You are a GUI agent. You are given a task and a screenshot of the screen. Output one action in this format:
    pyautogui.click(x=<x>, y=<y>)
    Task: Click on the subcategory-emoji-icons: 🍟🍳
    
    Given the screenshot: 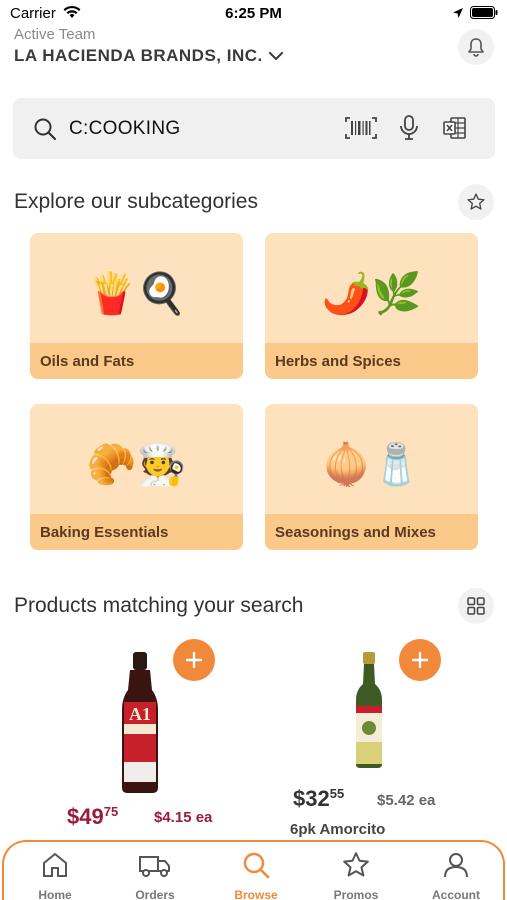 What is the action you would take?
    pyautogui.click(x=136, y=294)
    